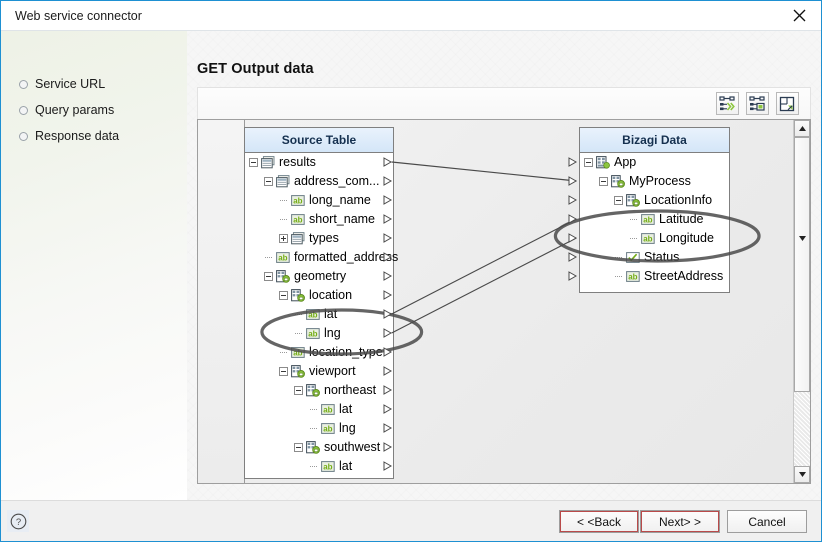  What do you see at coordinates (283, 238) in the screenshot?
I see `expand-toggle-icon` at bounding box center [283, 238].